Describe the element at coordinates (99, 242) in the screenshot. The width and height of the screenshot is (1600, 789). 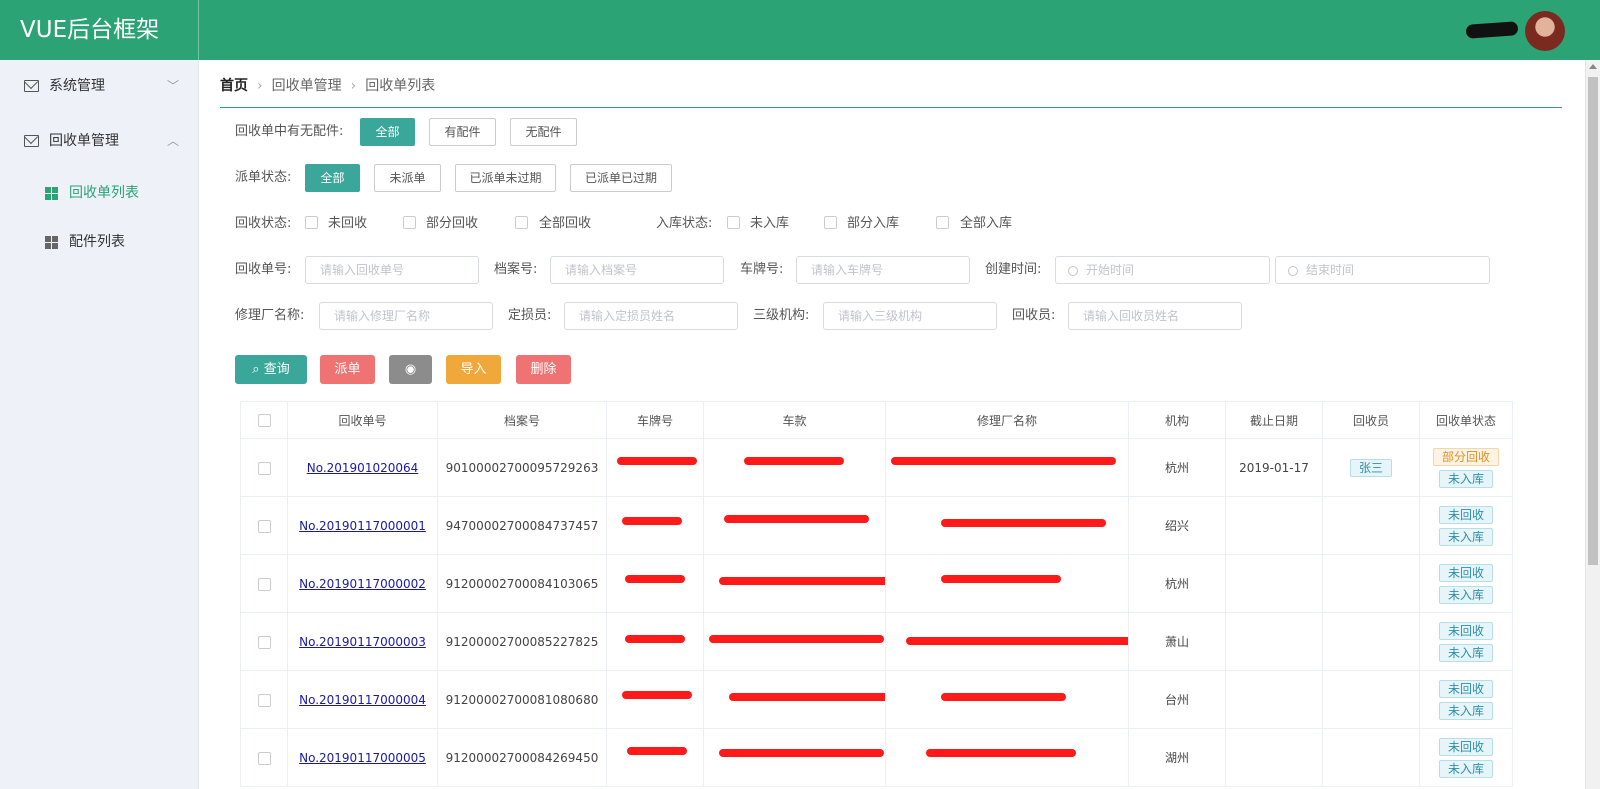
I see `sidebar-item-parts-list: 配件列表` at that location.